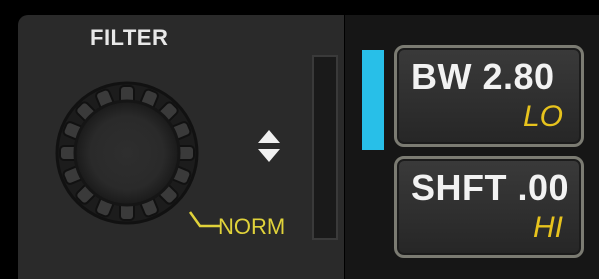 This screenshot has height=279, width=599. I want to click on norm-pointer-icon, so click(204, 219).